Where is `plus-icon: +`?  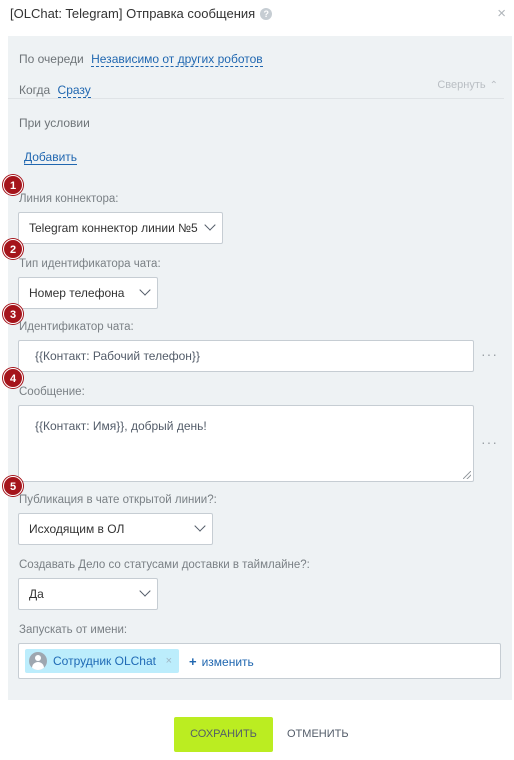 plus-icon: + is located at coordinates (193, 661).